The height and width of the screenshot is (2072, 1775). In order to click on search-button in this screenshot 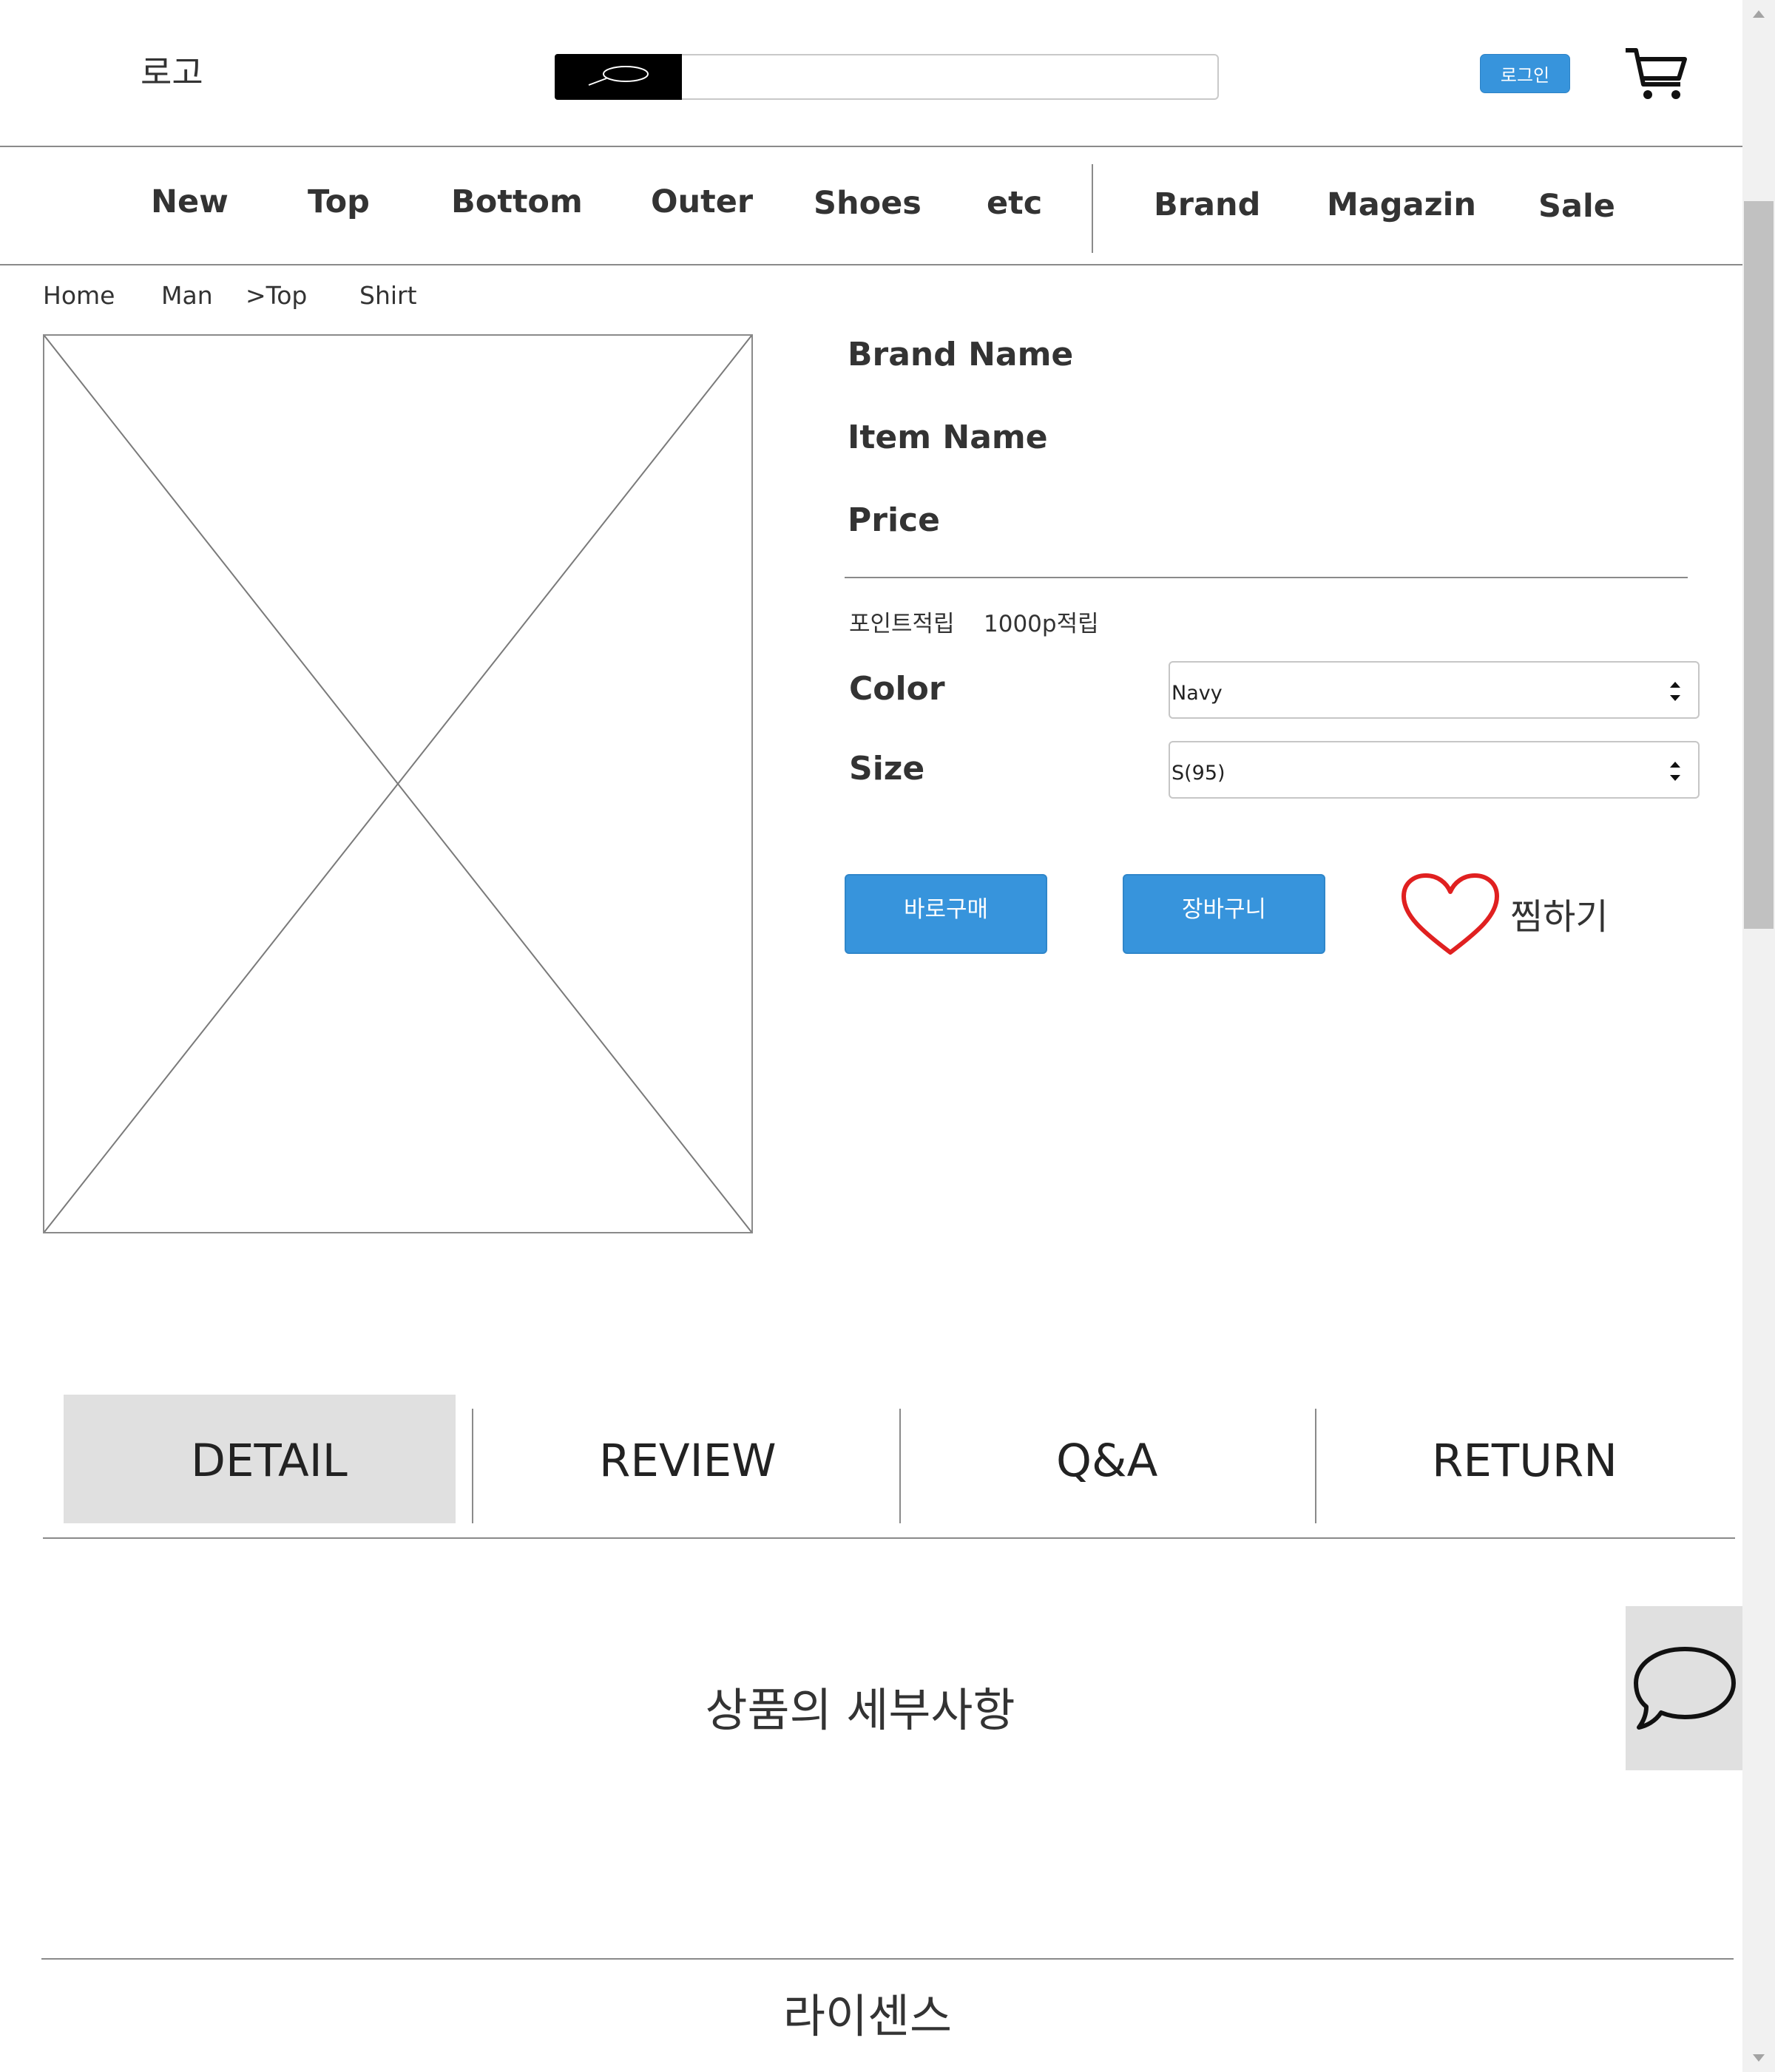, I will do `click(618, 77)`.